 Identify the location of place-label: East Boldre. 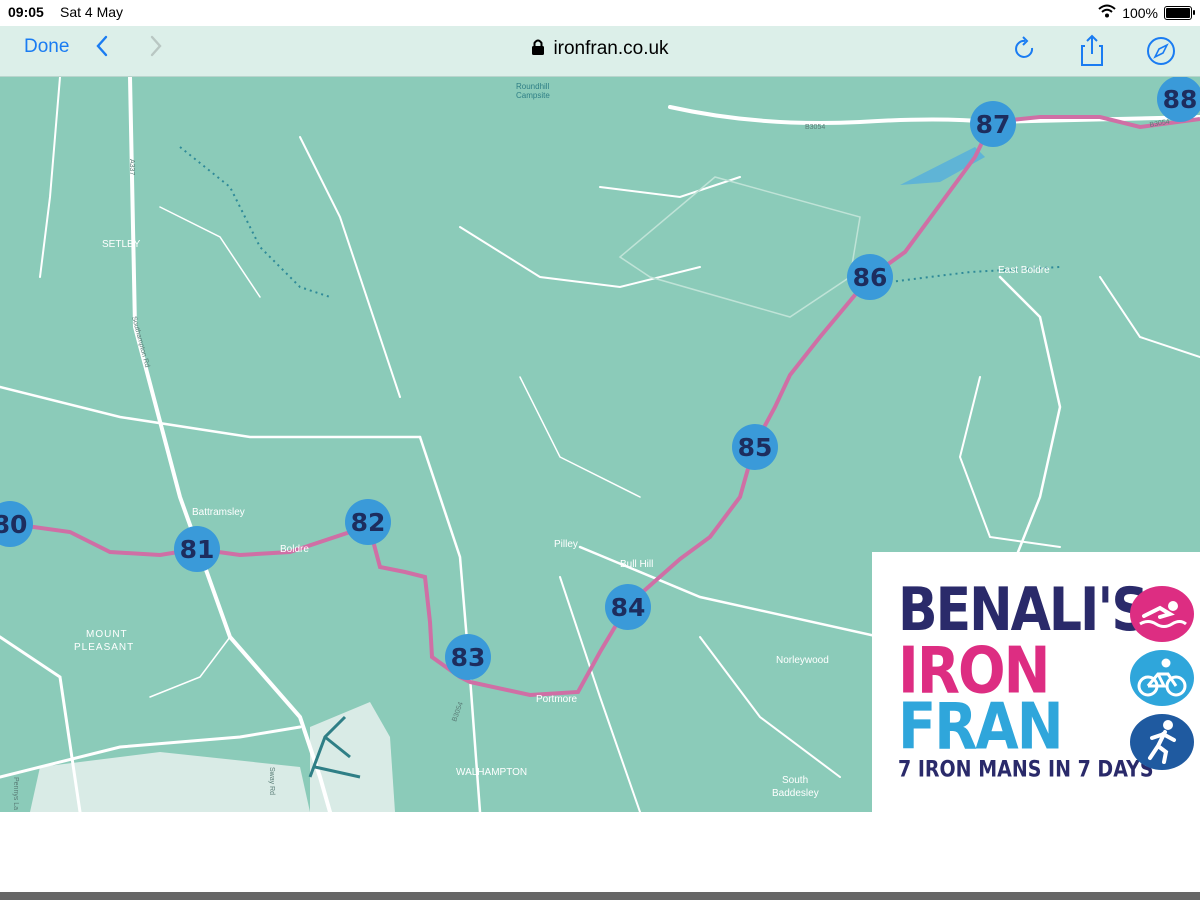
(1024, 270).